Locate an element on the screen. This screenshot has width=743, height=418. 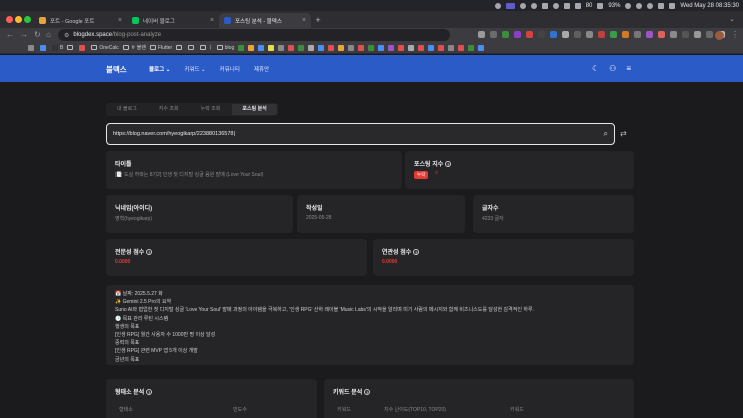
search-icon is located at coordinates (650, 5).